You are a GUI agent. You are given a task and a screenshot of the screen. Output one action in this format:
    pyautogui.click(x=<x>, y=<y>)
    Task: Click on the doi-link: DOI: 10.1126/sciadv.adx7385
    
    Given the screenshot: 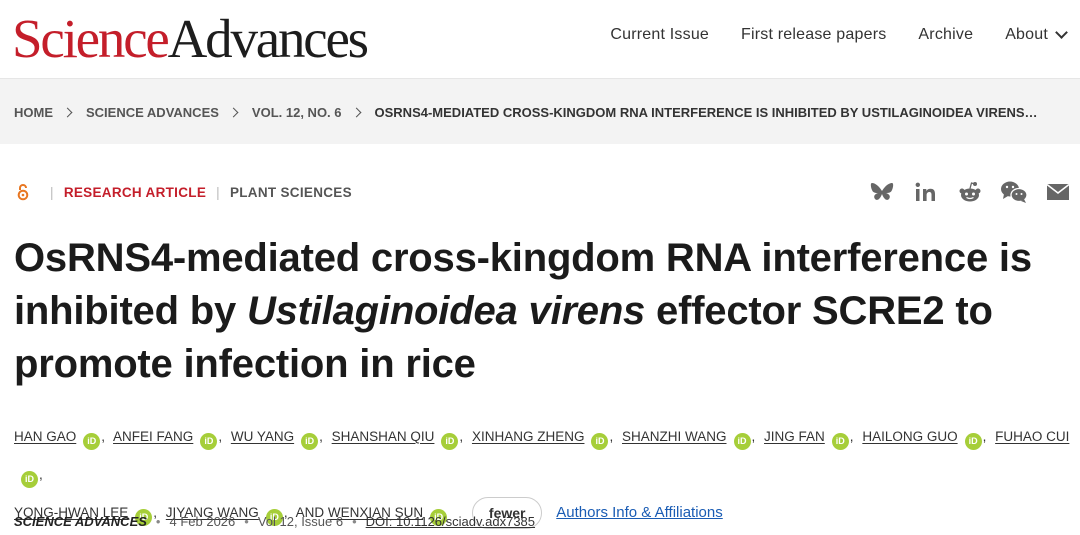 What is the action you would take?
    pyautogui.click(x=450, y=521)
    